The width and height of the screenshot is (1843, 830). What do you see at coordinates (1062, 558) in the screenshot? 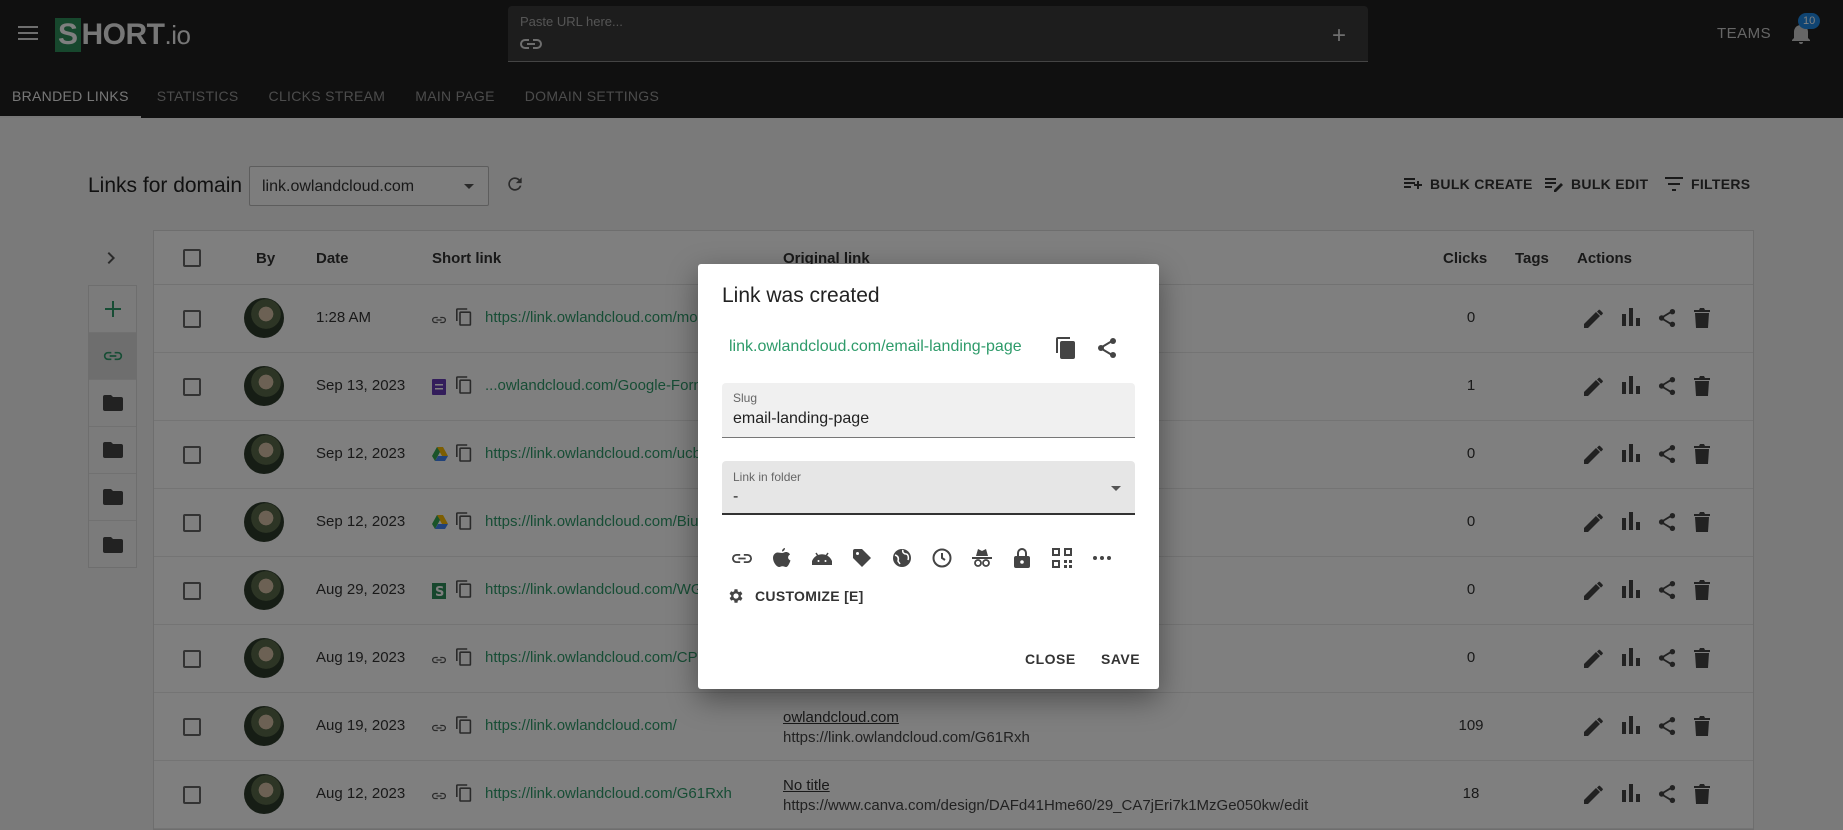
I see `qr-code-icon` at bounding box center [1062, 558].